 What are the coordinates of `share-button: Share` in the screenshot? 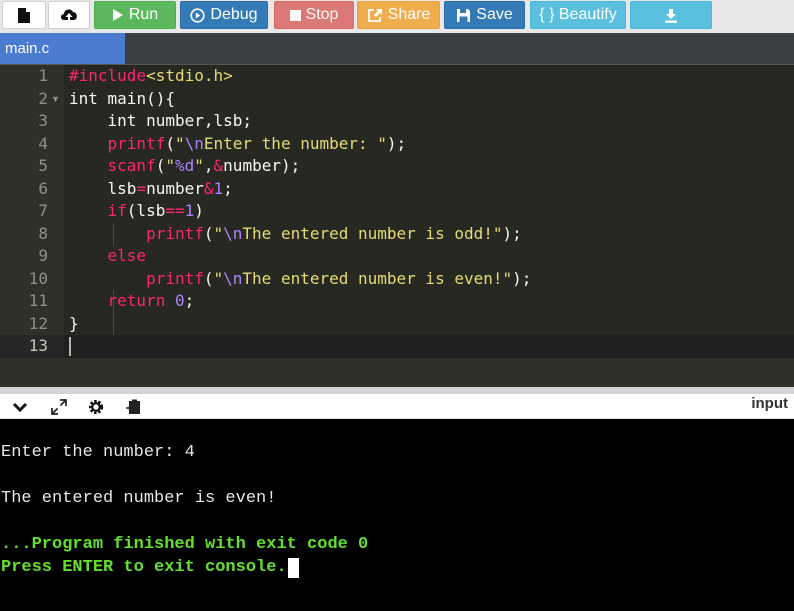 It's located at (398, 15).